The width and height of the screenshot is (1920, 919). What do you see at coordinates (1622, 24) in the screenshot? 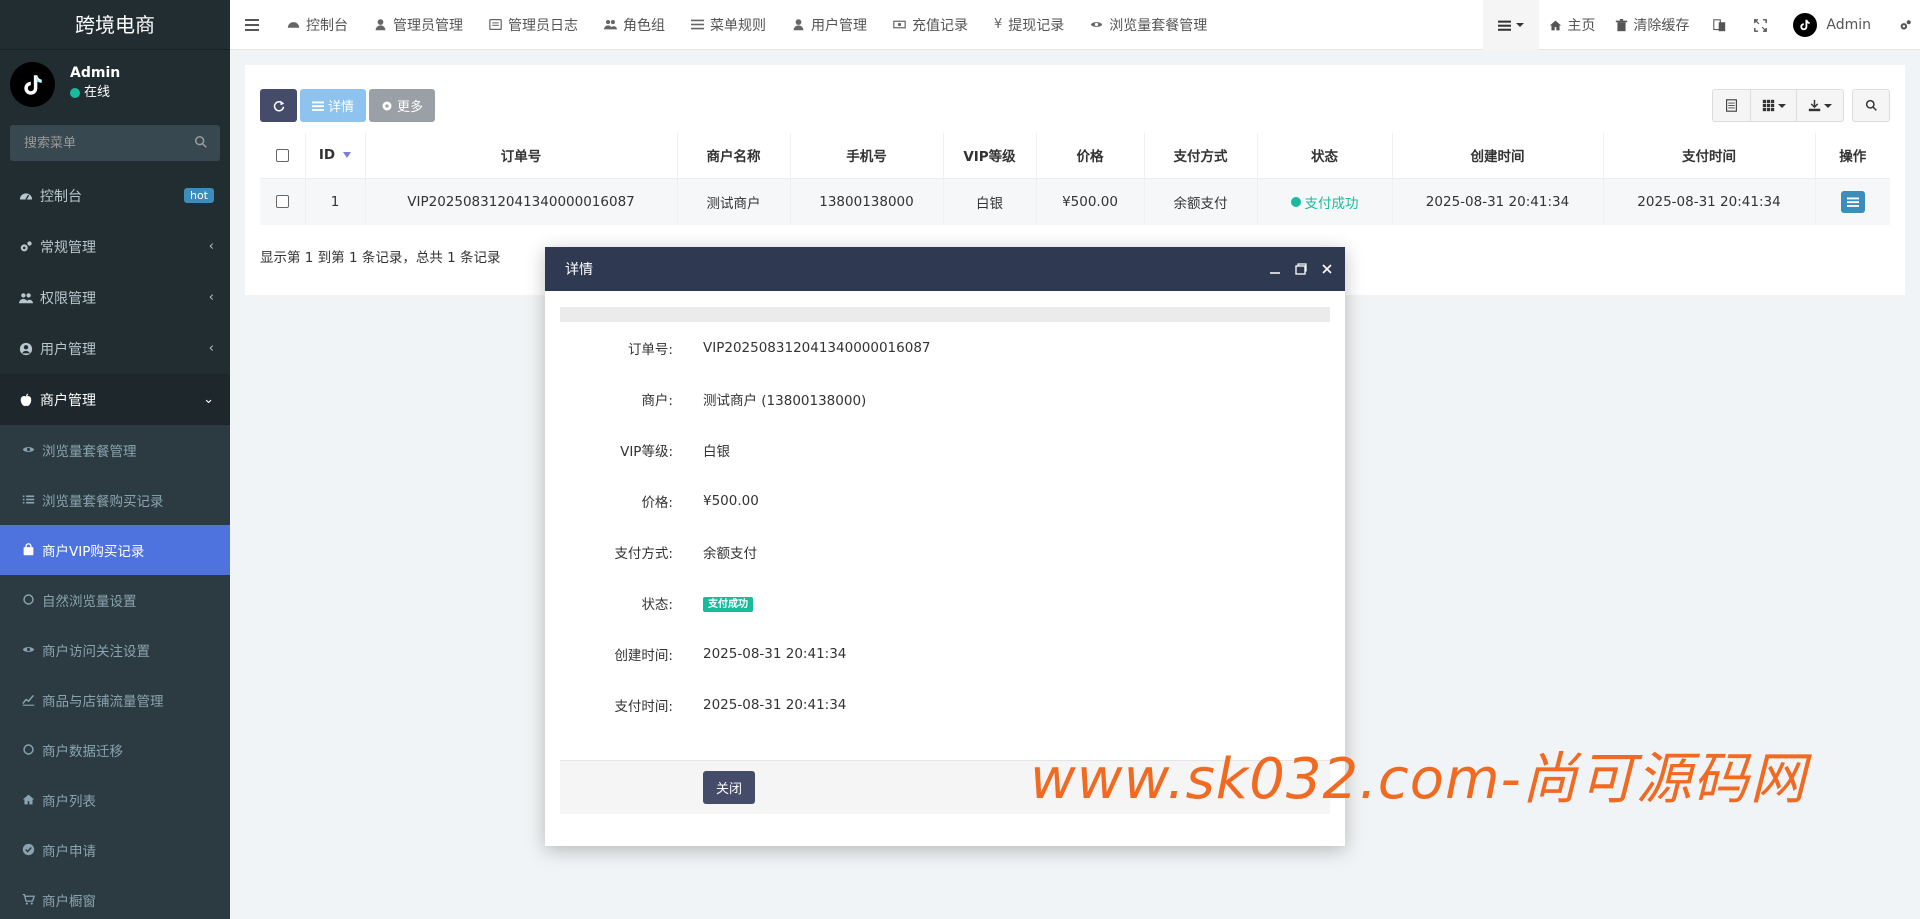
I see `trash-icon` at bounding box center [1622, 24].